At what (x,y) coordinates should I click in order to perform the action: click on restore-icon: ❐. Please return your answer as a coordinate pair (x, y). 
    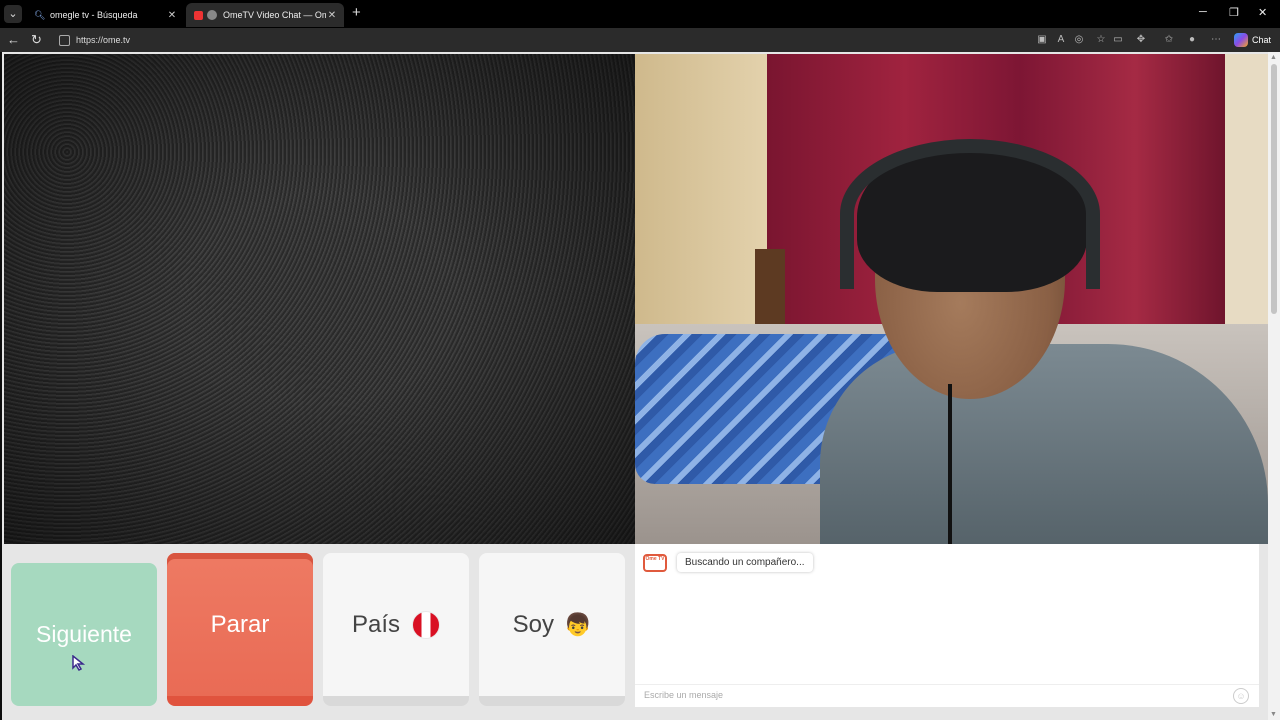
    Looking at the image, I should click on (1234, 12).